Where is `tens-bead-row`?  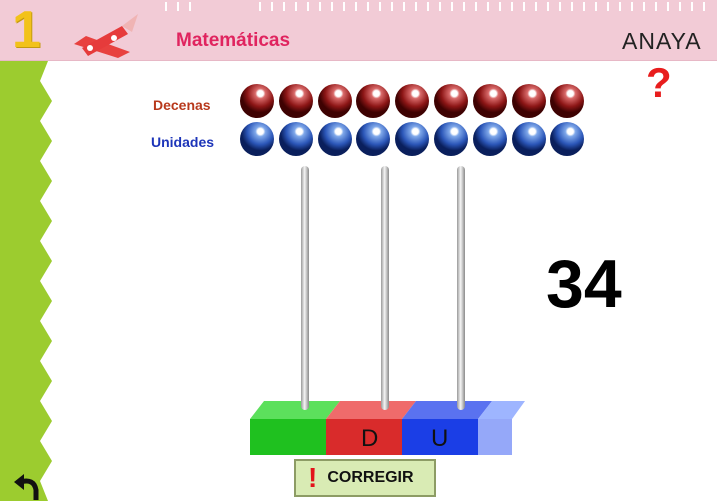
tens-bead-row is located at coordinates (412, 101).